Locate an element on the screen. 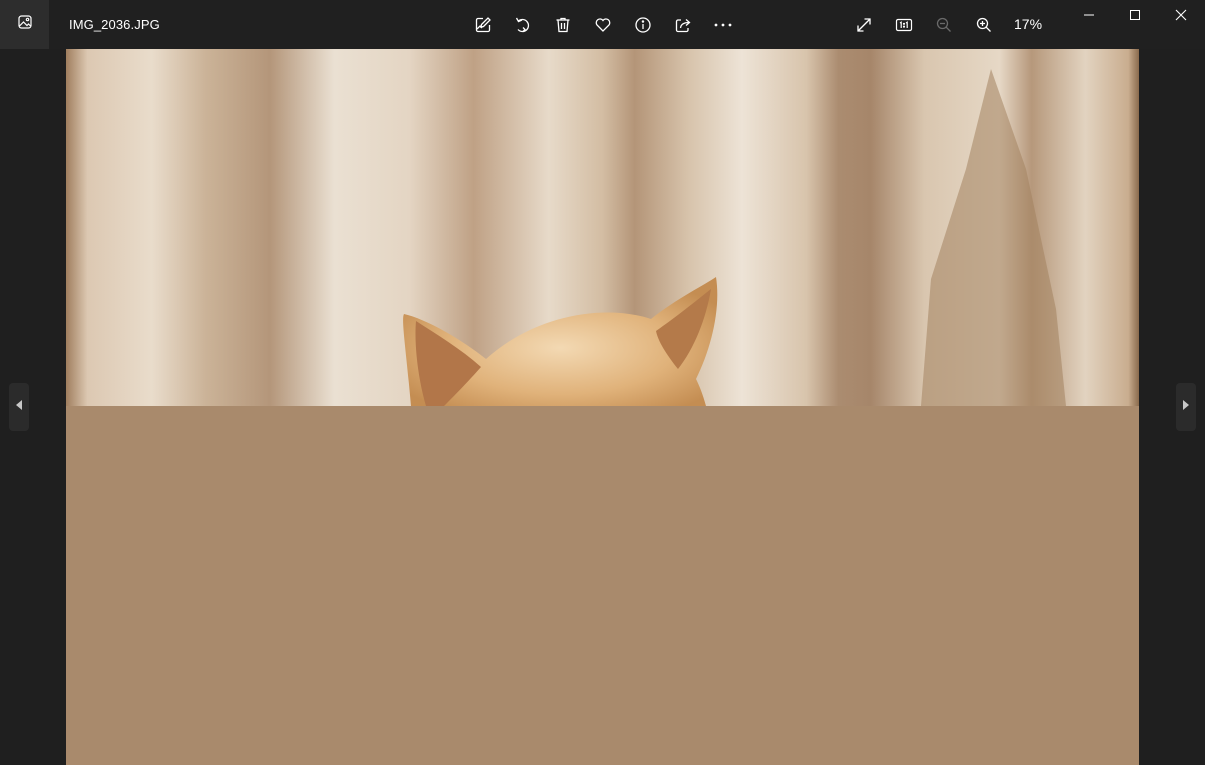  previous-image-button is located at coordinates (19, 407).